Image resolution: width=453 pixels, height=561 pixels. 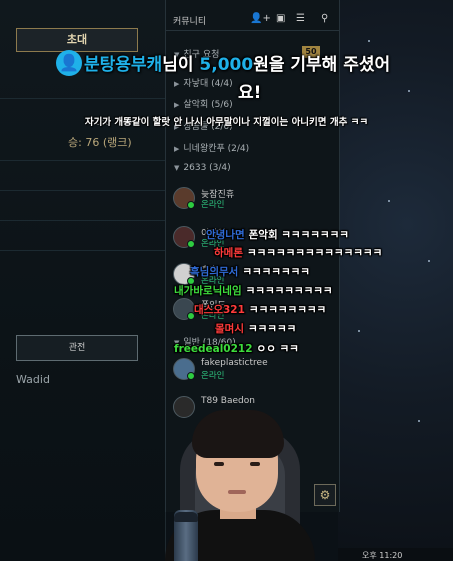 What do you see at coordinates (238, 434) in the screenshot?
I see `hair` at bounding box center [238, 434].